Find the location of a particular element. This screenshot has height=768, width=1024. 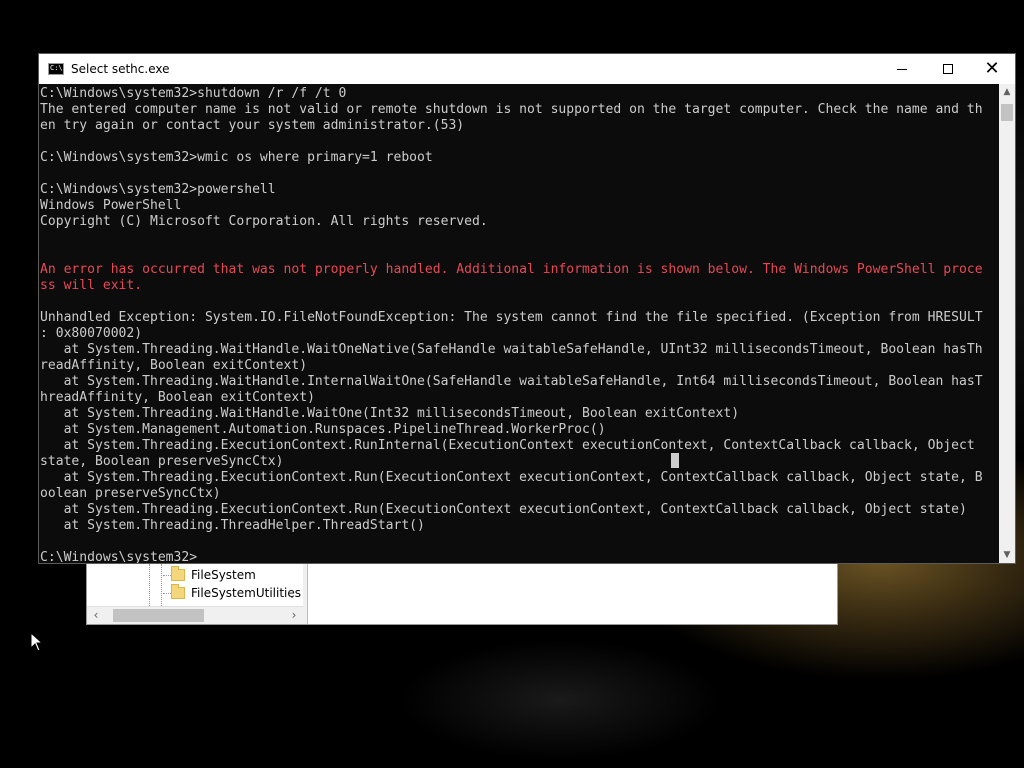

minimize-button is located at coordinates (902, 69).